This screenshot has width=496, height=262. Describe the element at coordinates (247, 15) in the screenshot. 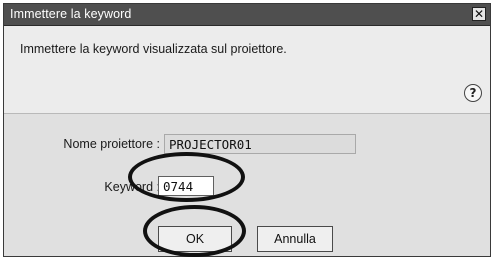

I see `title-bar: Immettere la keyword ✕` at that location.